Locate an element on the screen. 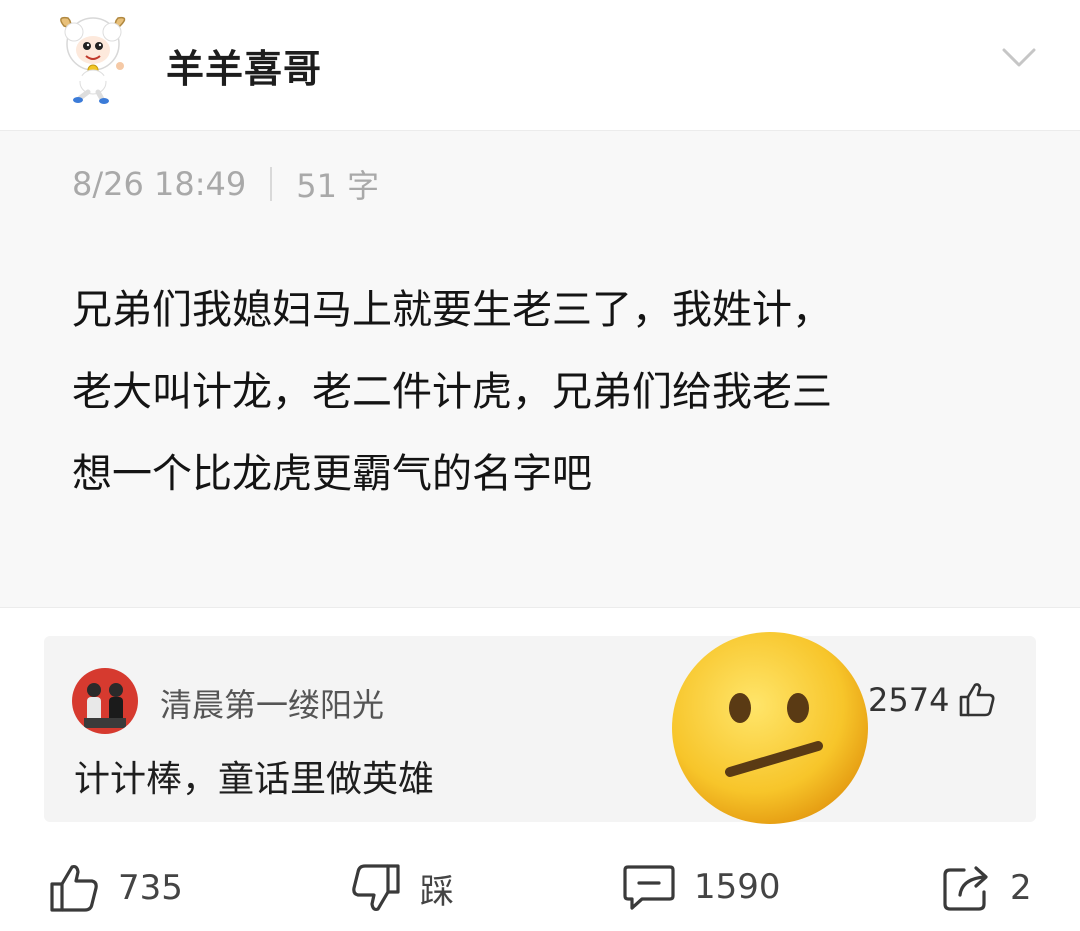  like-button: 735 is located at coordinates (115, 888).